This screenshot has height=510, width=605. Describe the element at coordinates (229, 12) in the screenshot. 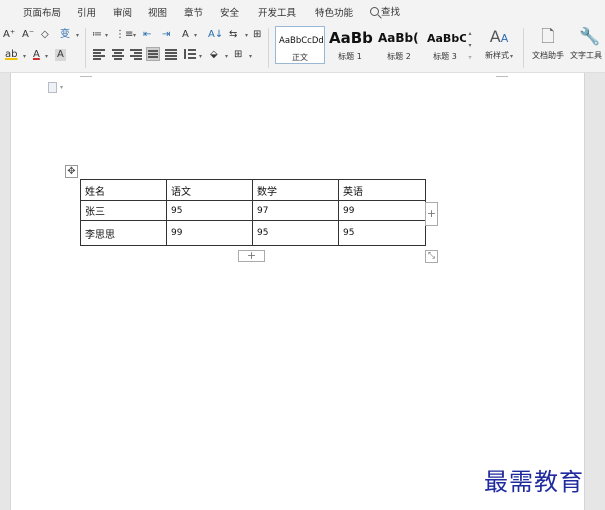

I see `tab-security: 安全` at that location.